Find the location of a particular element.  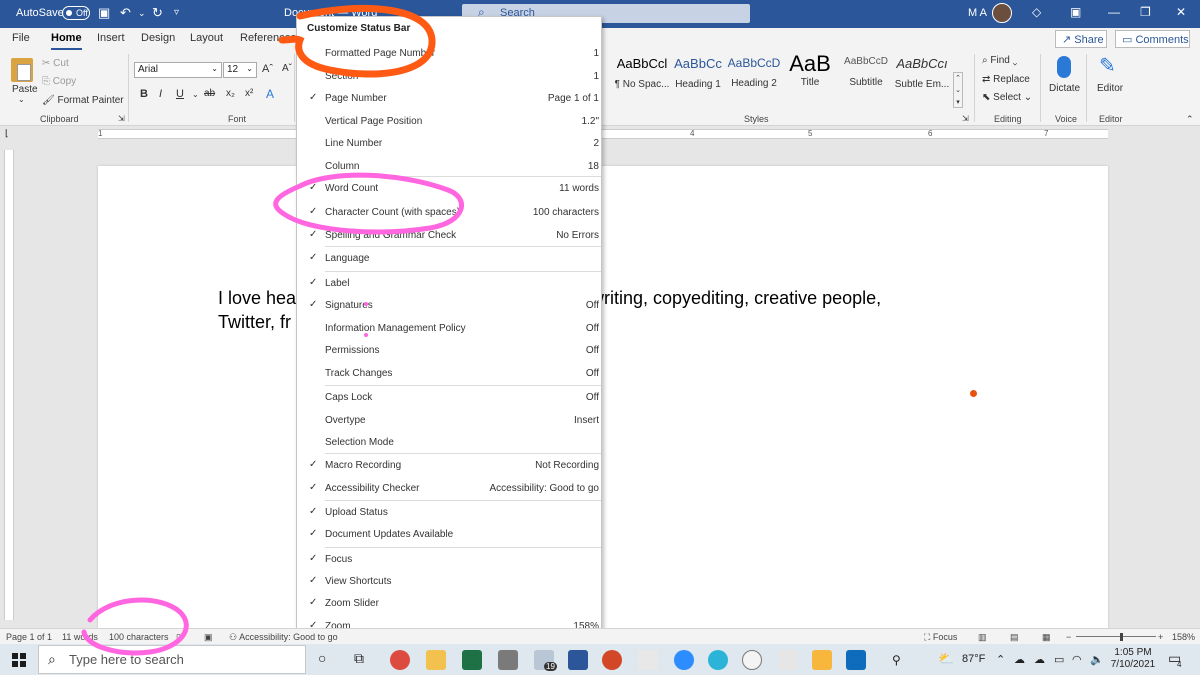

powerpoint-icon is located at coordinates (612, 660).